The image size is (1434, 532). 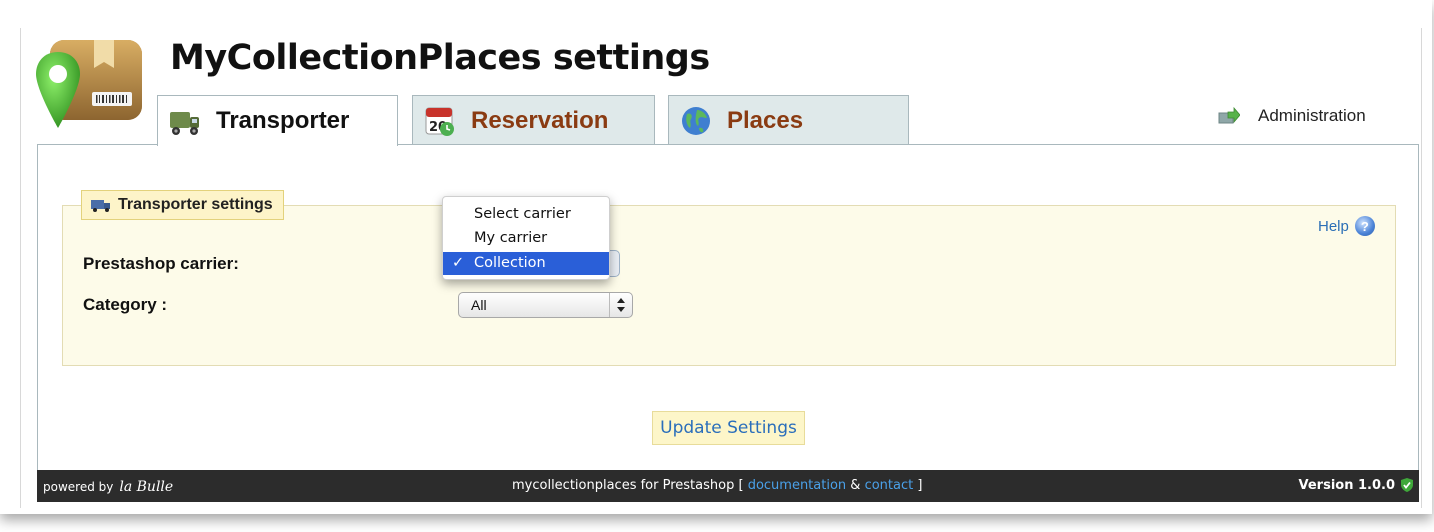 What do you see at coordinates (161, 263) in the screenshot?
I see `prestashop-carrier-label: Prestashop carrier:` at bounding box center [161, 263].